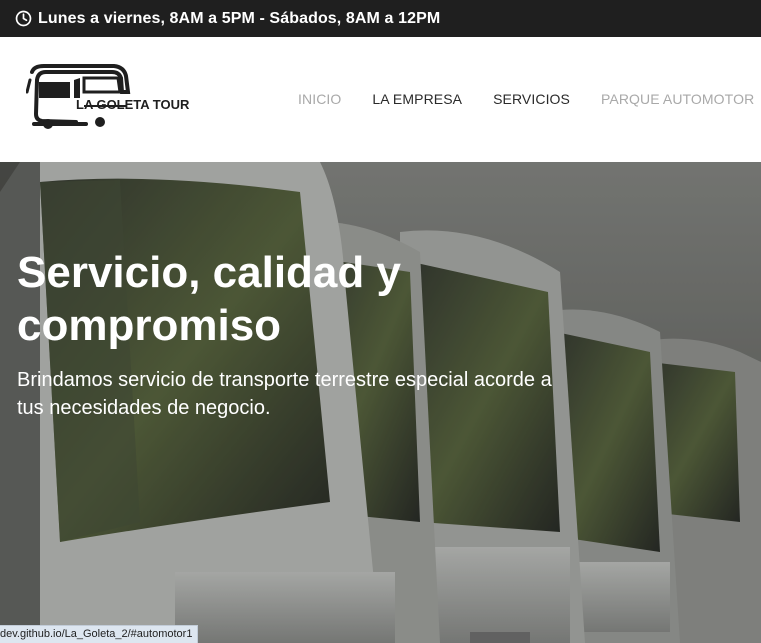 The width and height of the screenshot is (761, 643). I want to click on nav-parque-automotor: PARQUE AUTOMOTOR, so click(677, 100).